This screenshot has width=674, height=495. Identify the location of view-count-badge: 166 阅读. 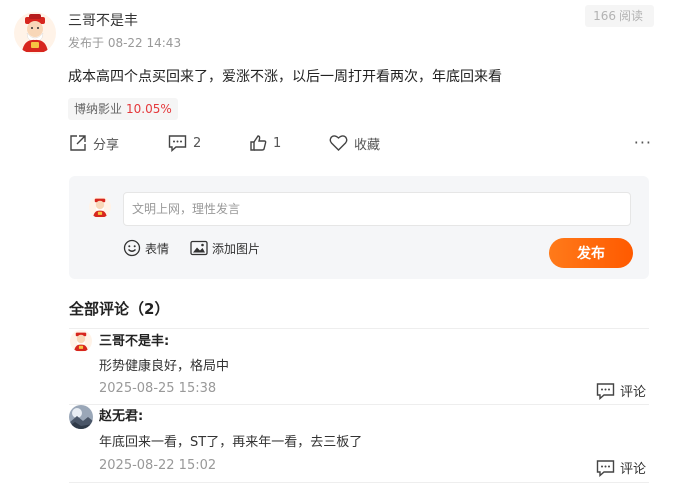
(619, 16).